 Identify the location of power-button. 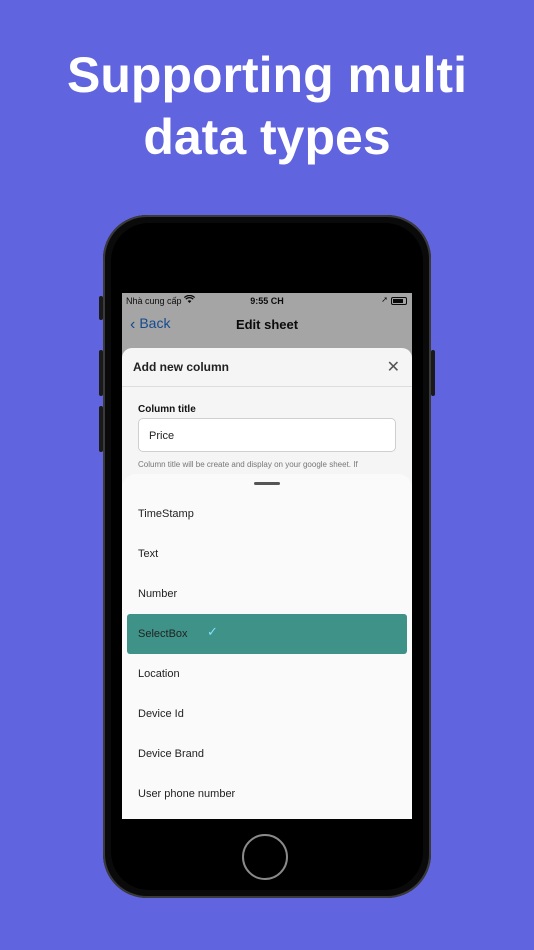
(433, 373).